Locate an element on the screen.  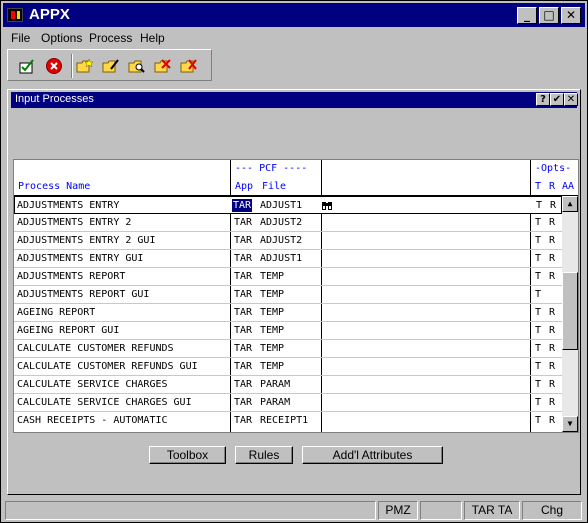
rules-button: Rules is located at coordinates (264, 455).